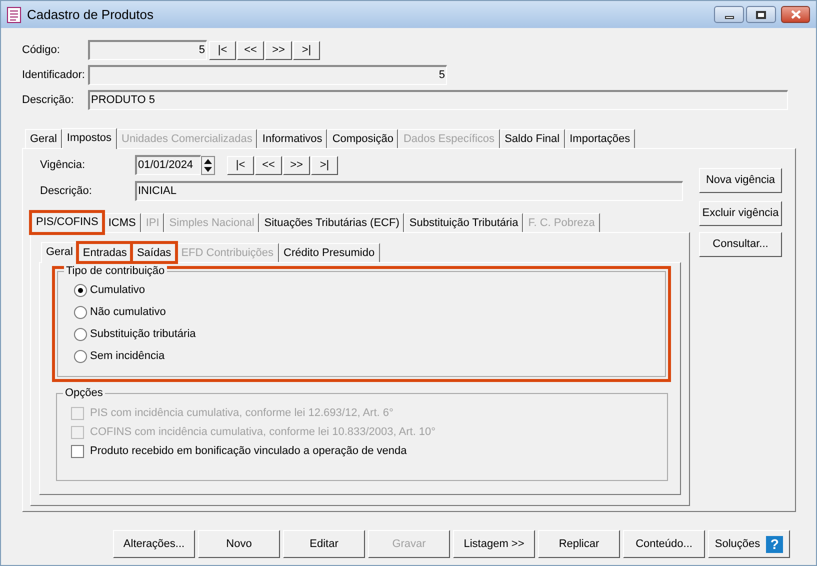 This screenshot has width=817, height=566. I want to click on footer-button: Editar, so click(324, 544).